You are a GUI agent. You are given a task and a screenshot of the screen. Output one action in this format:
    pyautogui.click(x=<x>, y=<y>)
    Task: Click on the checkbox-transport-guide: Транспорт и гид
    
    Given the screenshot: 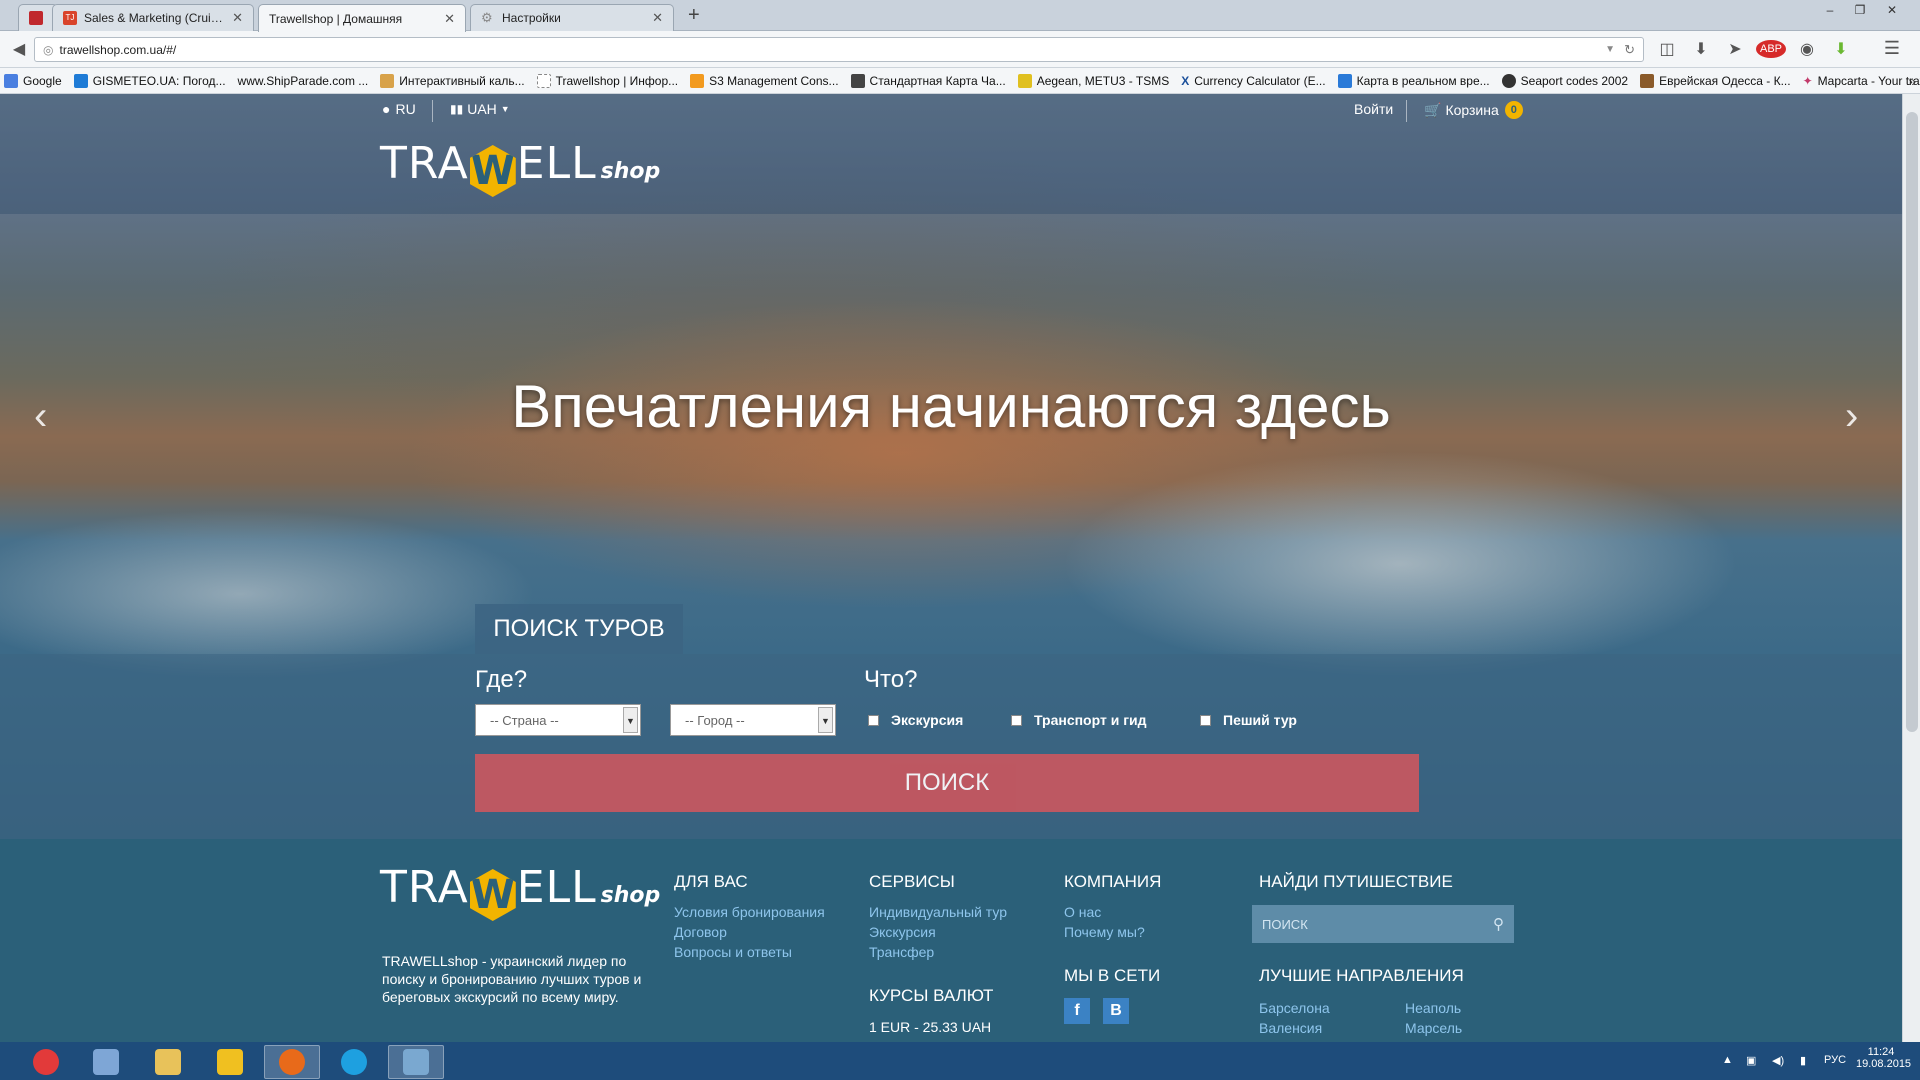 What is the action you would take?
    pyautogui.click(x=1079, y=720)
    